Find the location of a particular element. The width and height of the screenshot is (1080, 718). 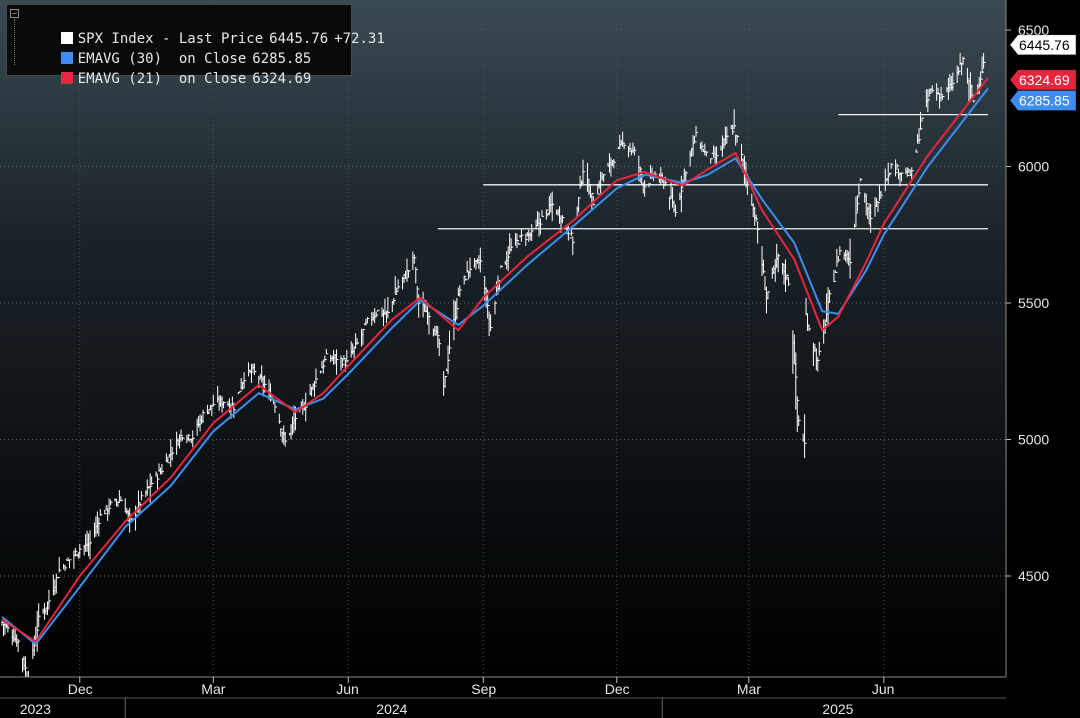

legend-row-ema21: EMAVG (21) on Close 6324.69 is located at coordinates (172, 68).